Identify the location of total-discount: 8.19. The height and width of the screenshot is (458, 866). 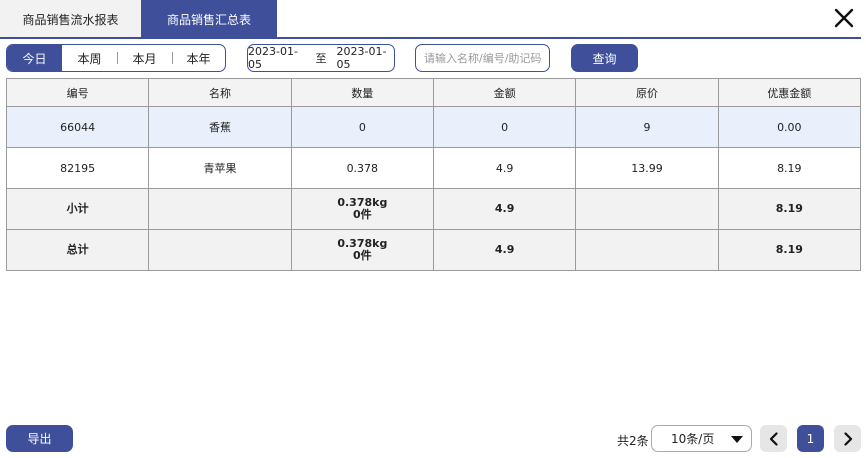
(789, 250).